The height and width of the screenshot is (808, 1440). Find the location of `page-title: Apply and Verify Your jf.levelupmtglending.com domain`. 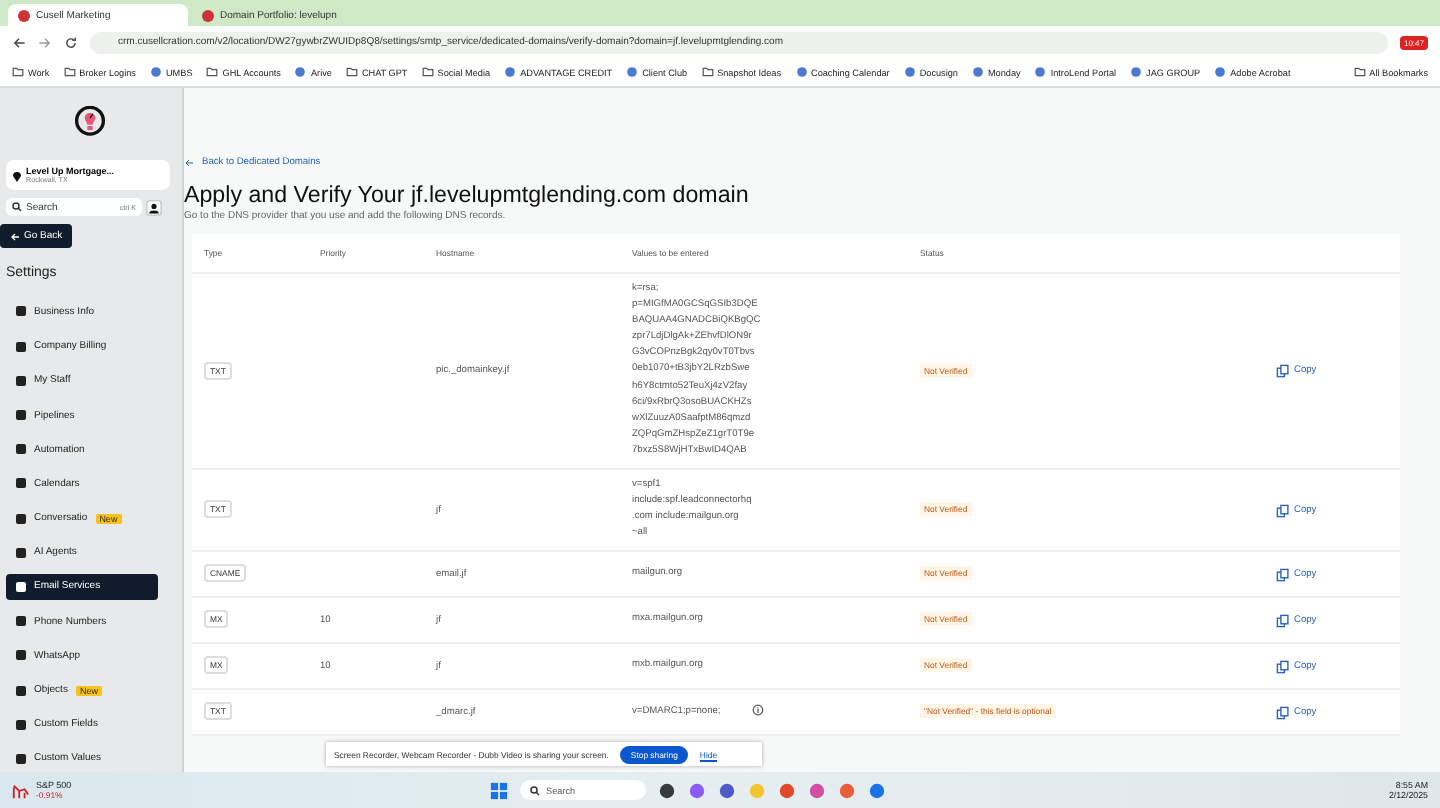

page-title: Apply and Verify Your jf.levelupmtglending.com domain is located at coordinates (467, 195).